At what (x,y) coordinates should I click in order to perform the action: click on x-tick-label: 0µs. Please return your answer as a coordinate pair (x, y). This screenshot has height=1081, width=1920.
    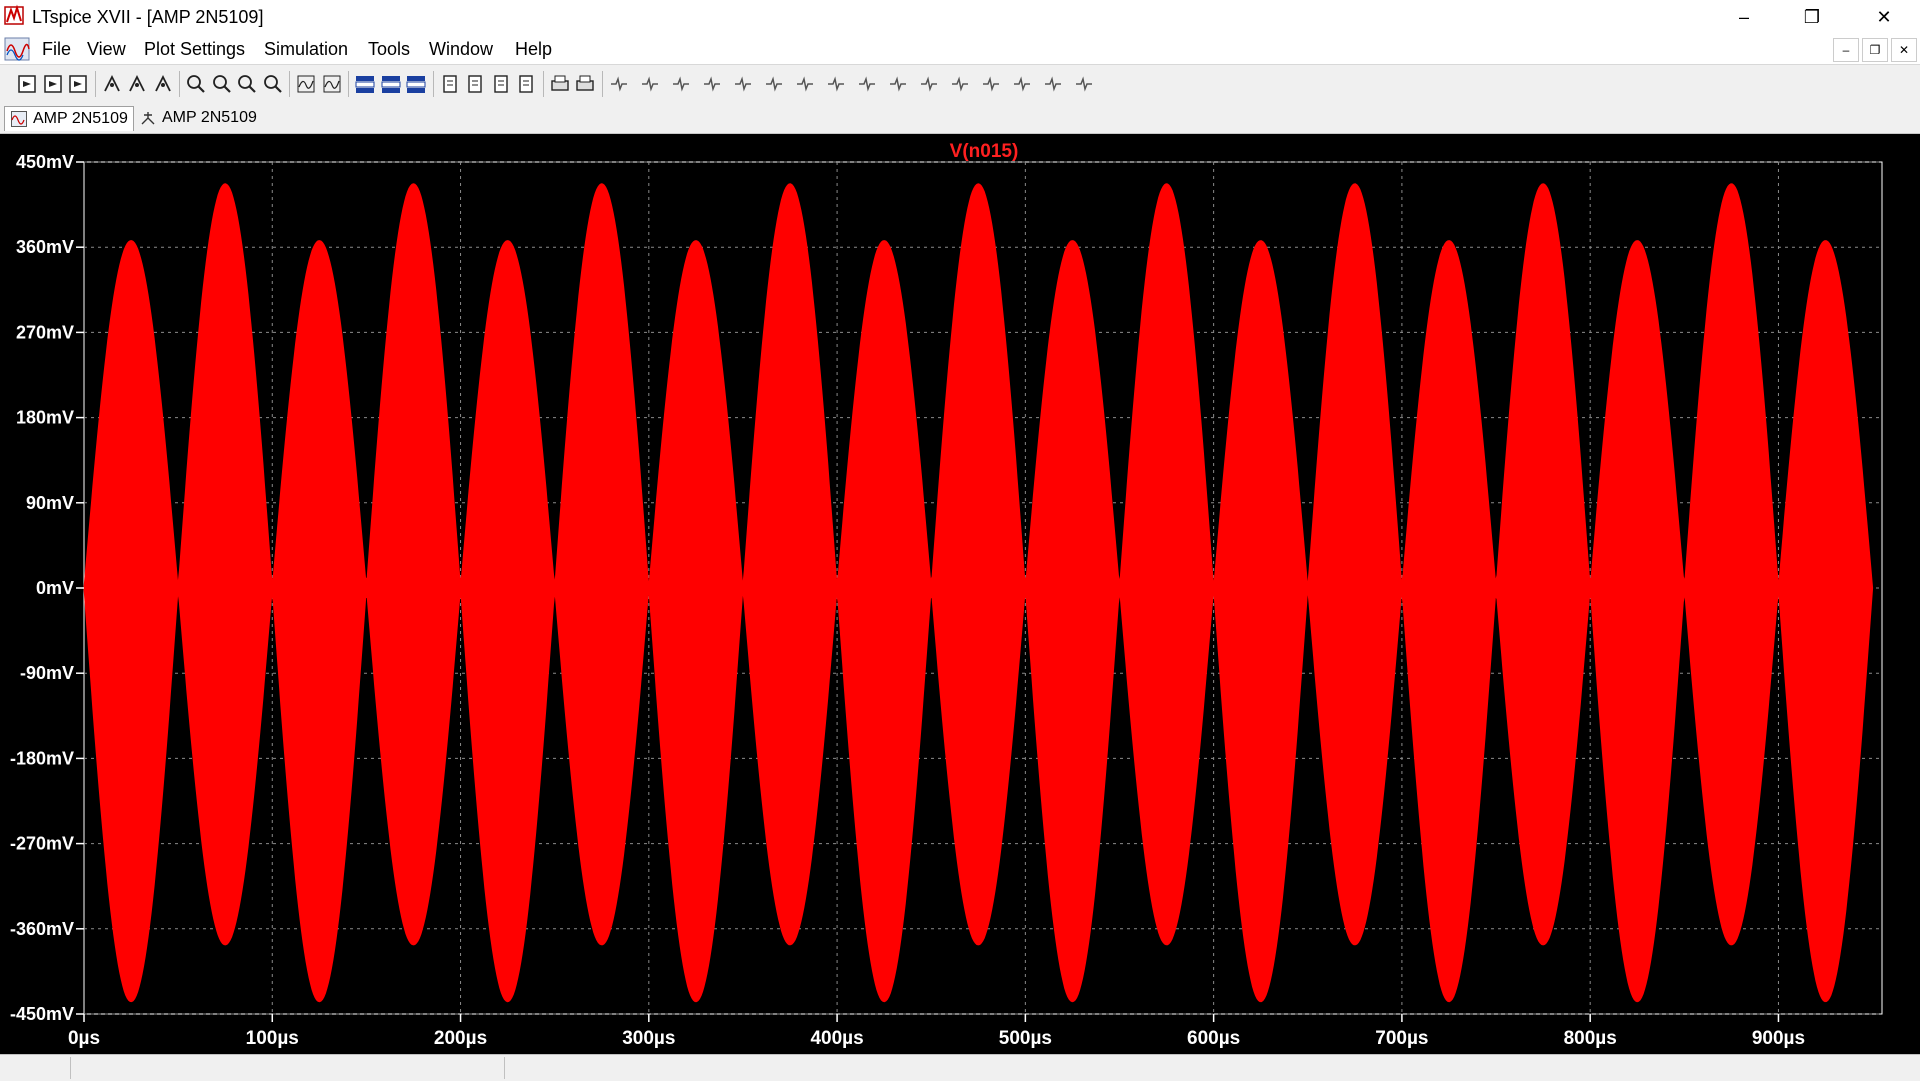
    Looking at the image, I should click on (84, 1038).